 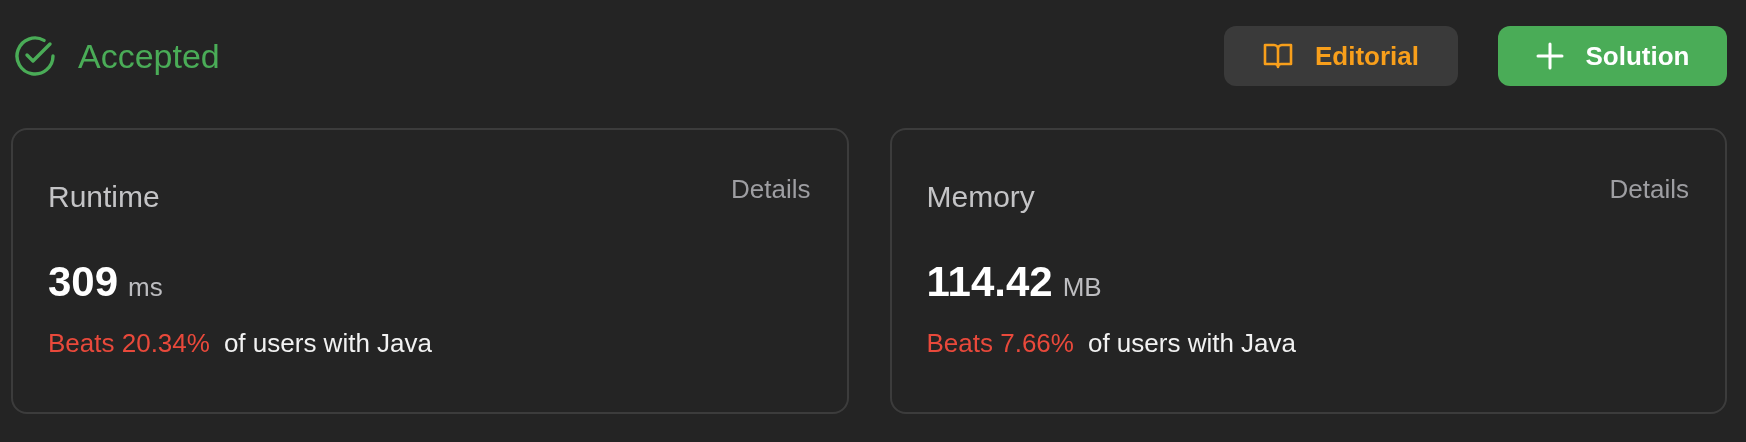 What do you see at coordinates (149, 56) in the screenshot?
I see `status-label: Accepted` at bounding box center [149, 56].